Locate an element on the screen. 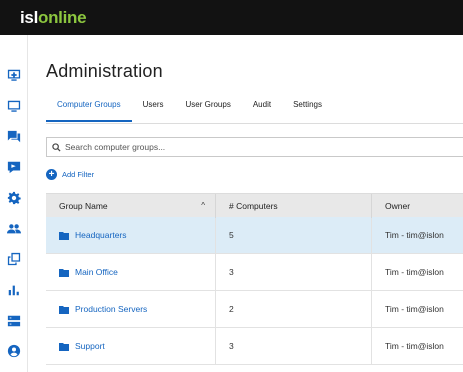 The height and width of the screenshot is (372, 463). bar-chart-icon is located at coordinates (14, 290).